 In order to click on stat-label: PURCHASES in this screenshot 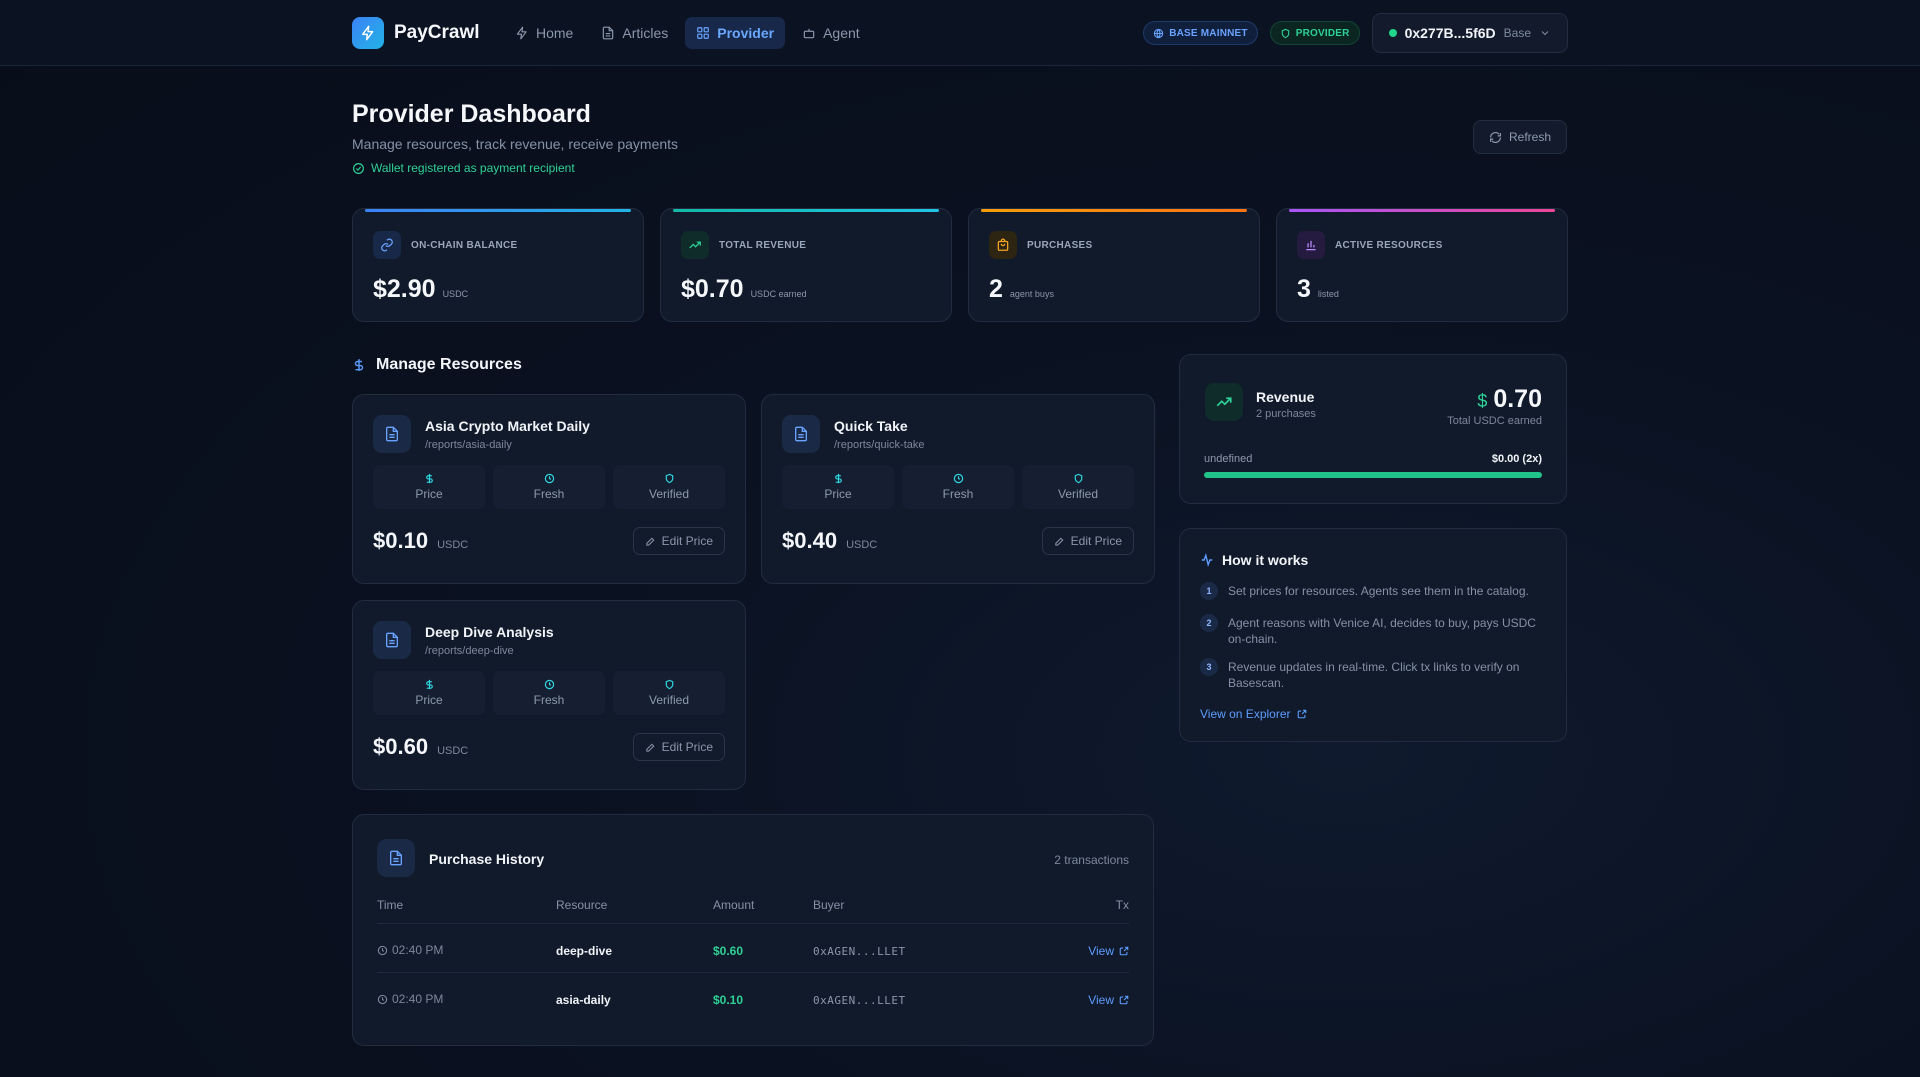, I will do `click(1060, 245)`.